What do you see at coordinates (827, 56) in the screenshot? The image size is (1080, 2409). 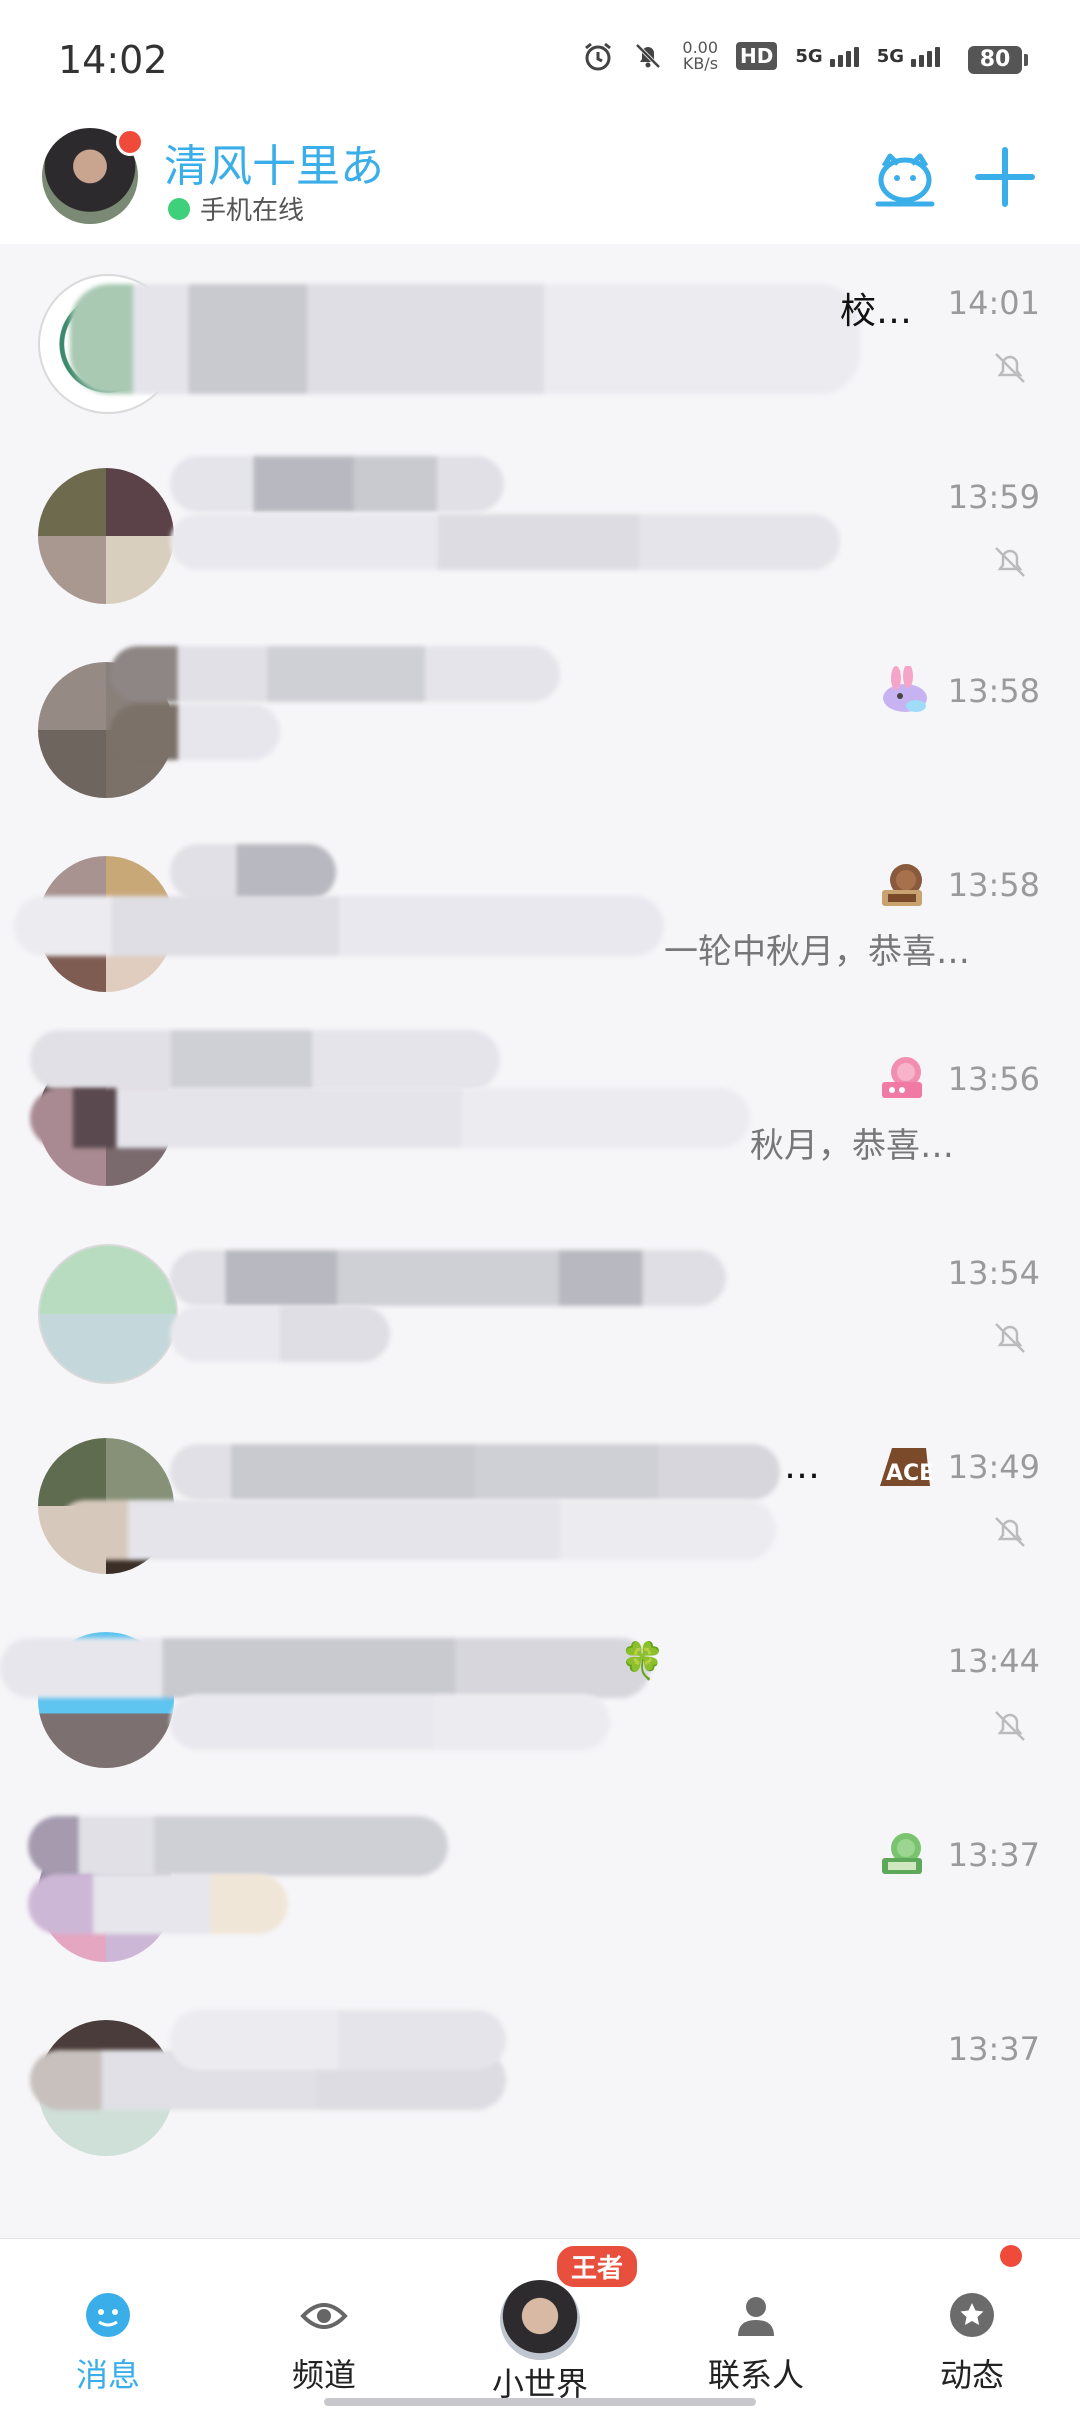 I see `signal-1: 5G` at bounding box center [827, 56].